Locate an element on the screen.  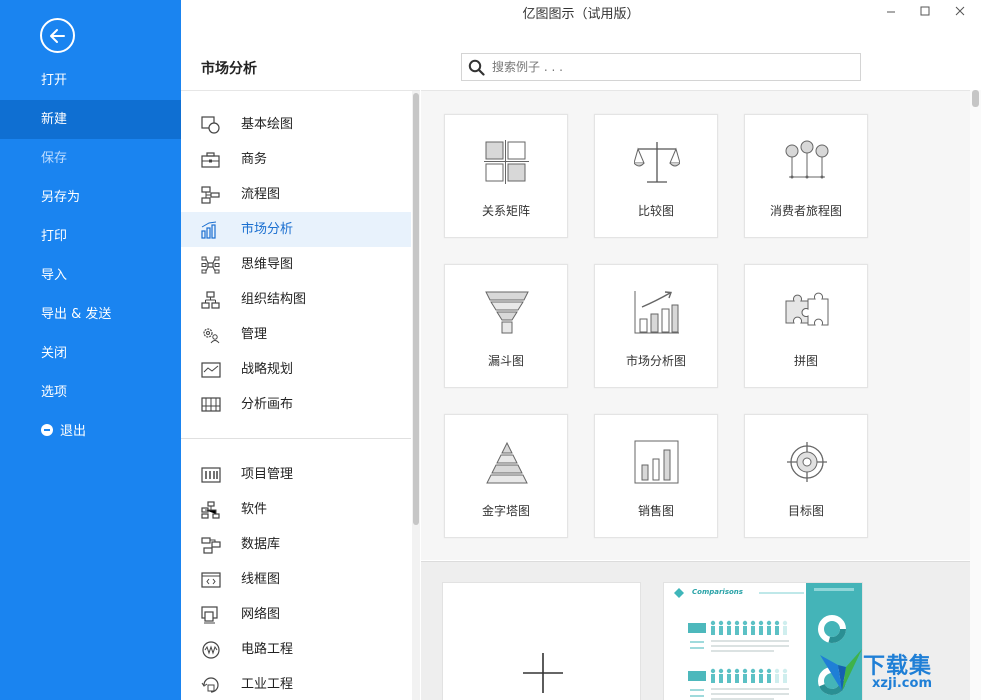
industrial-icon is located at coordinates (210, 685).